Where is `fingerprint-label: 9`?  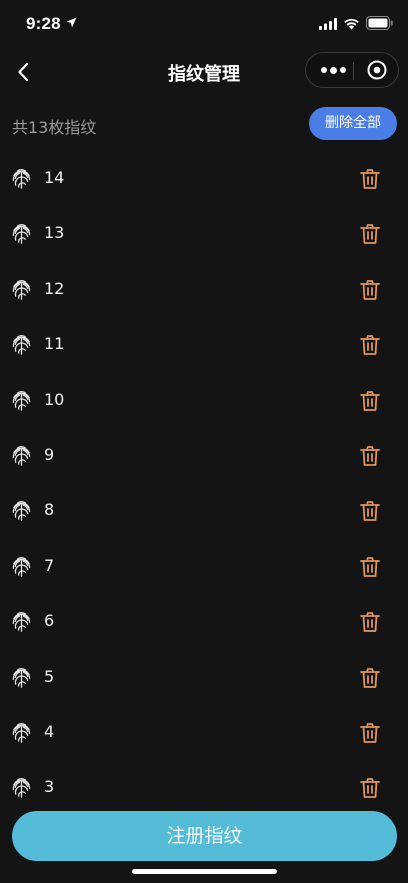
fingerprint-label: 9 is located at coordinates (49, 454).